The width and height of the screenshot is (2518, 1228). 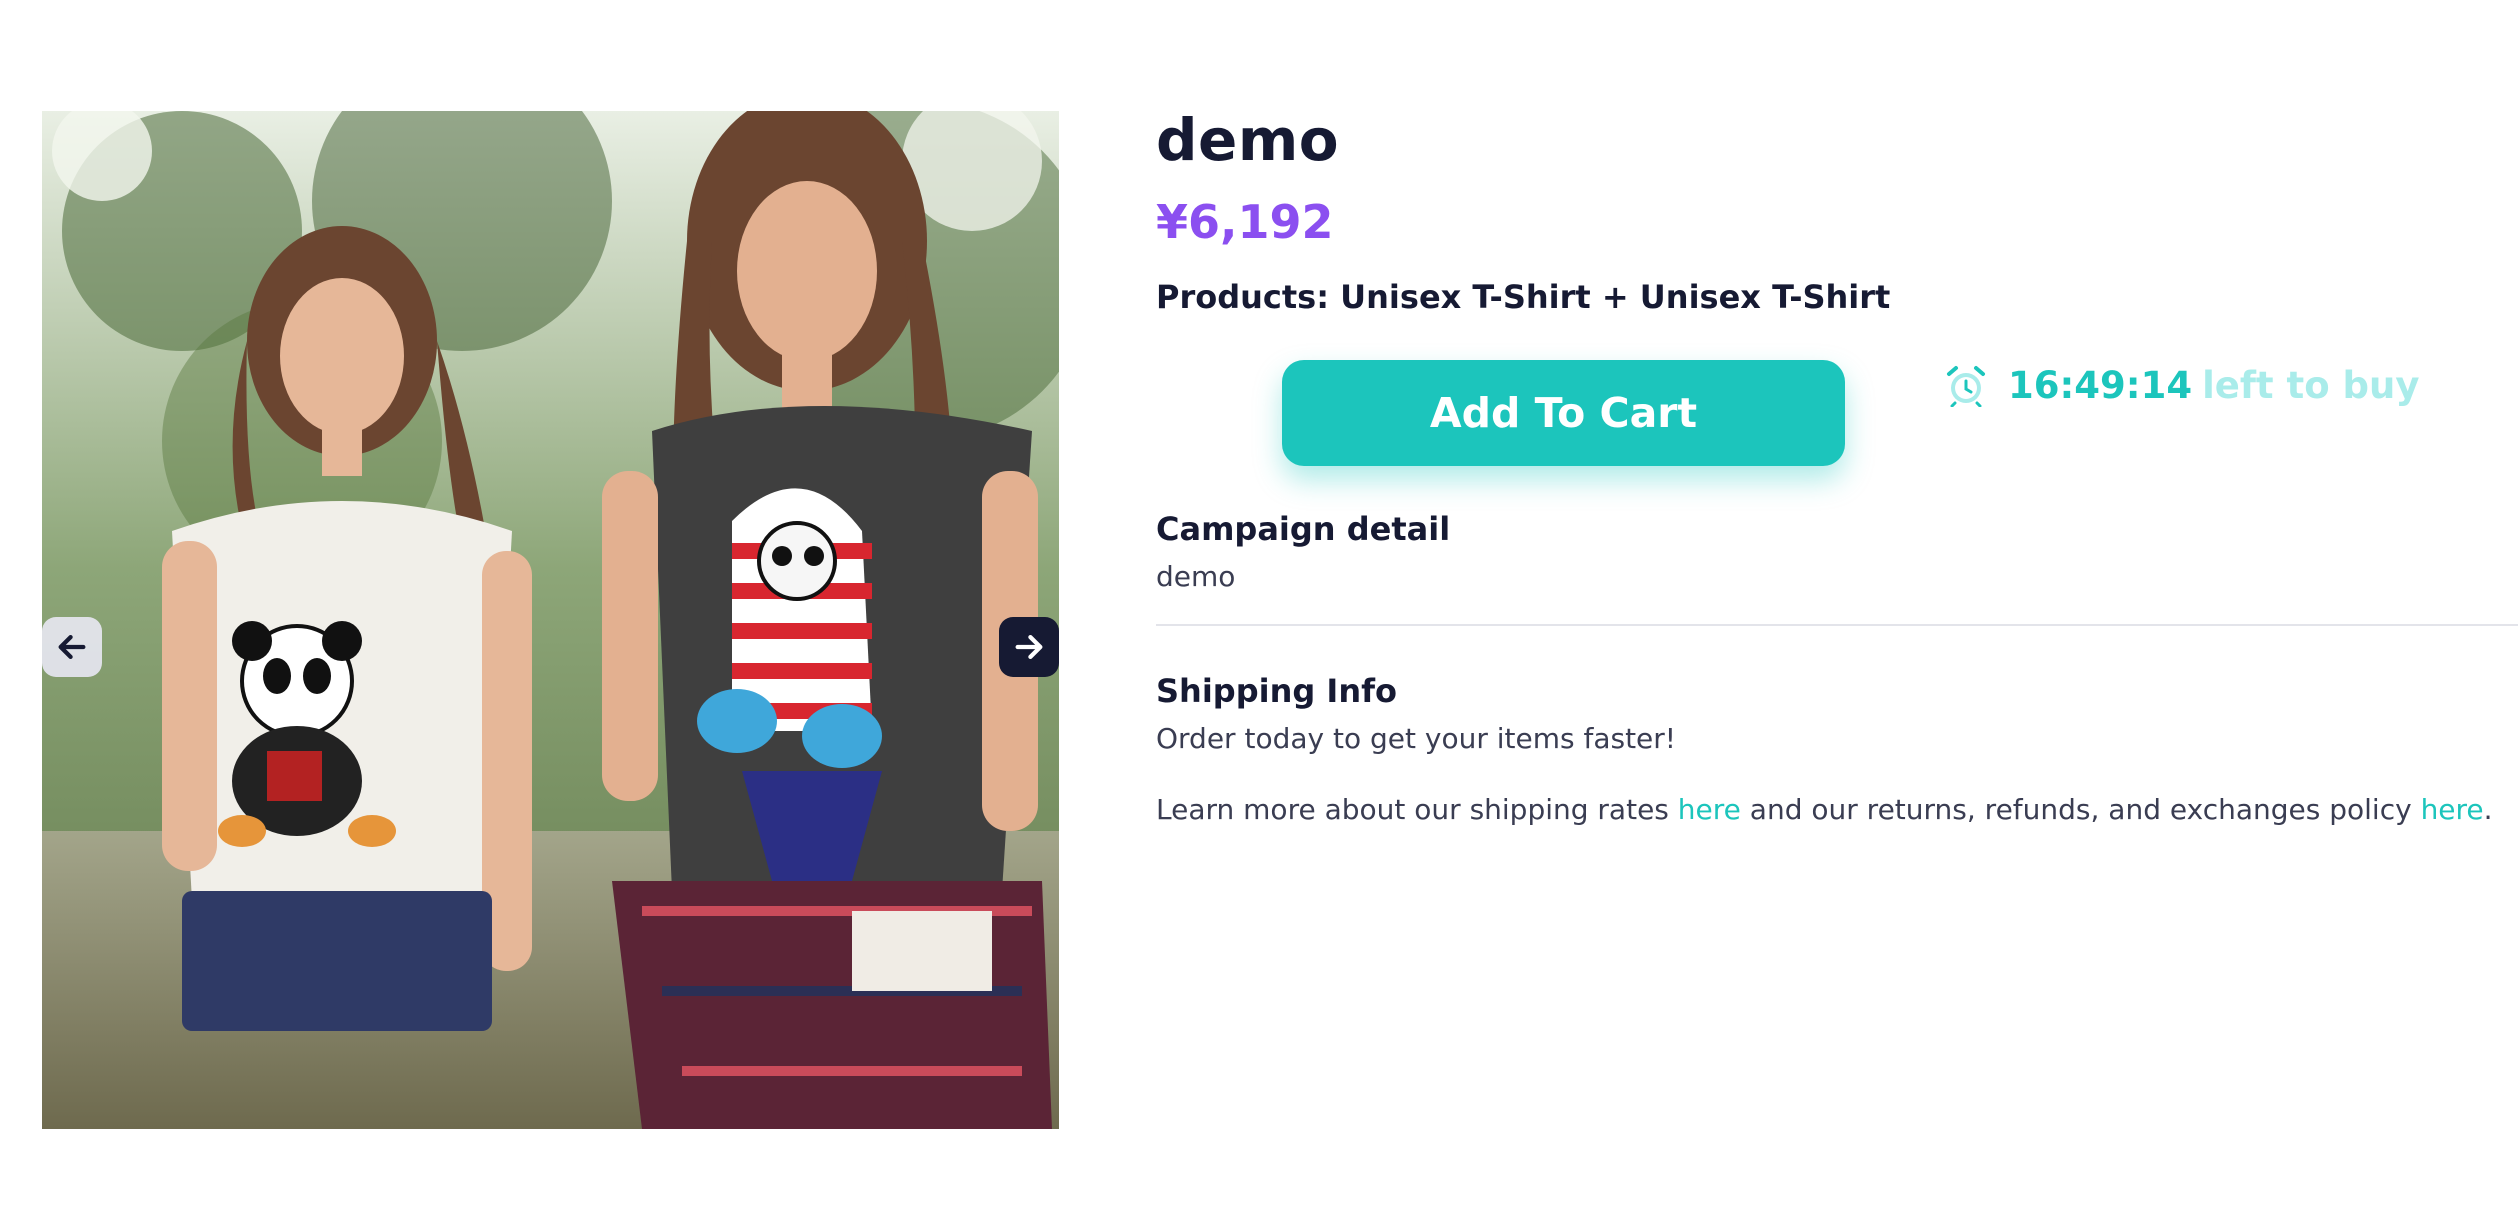 I want to click on shipping-info-text: Order today to get your items faster!, so click(x=1416, y=738).